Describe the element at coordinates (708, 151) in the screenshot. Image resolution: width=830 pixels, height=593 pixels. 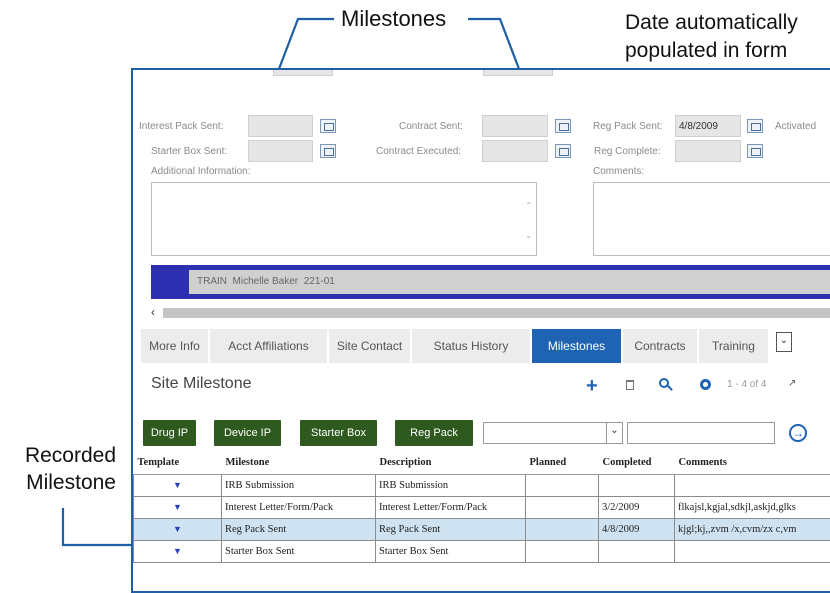
I see `reg-complete-field` at that location.